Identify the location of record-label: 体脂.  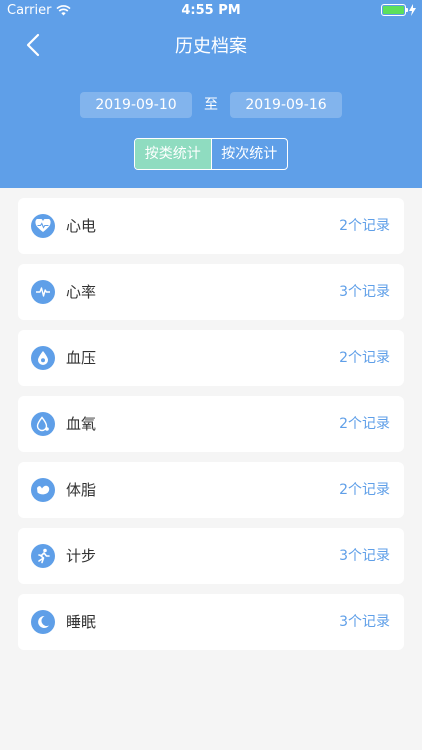
(81, 490).